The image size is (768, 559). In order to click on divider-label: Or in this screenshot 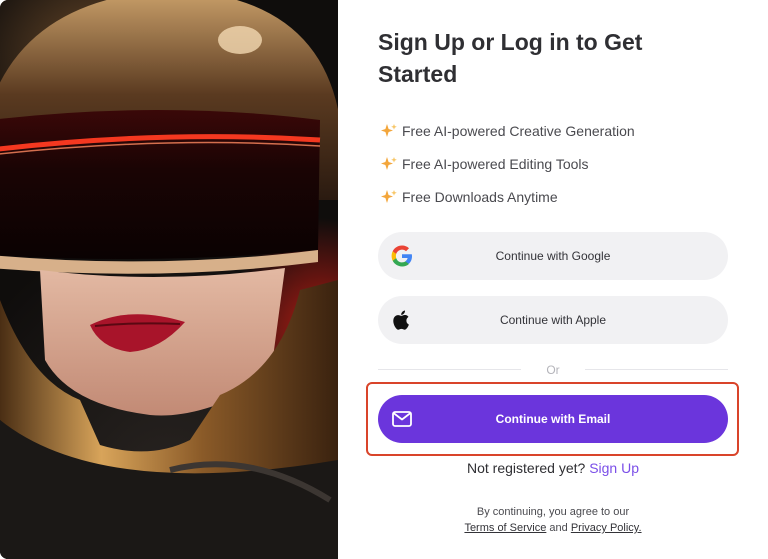, I will do `click(553, 370)`.